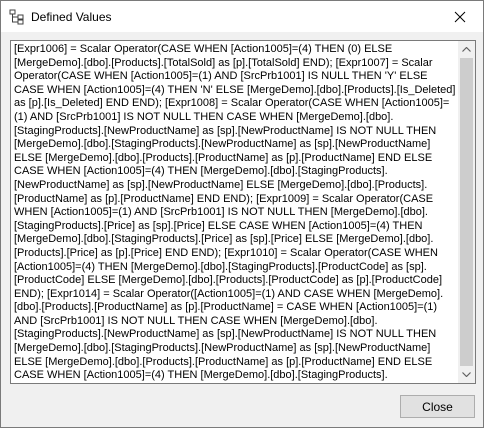 This screenshot has height=428, width=484. I want to click on vertical-scrollbar, so click(466, 212).